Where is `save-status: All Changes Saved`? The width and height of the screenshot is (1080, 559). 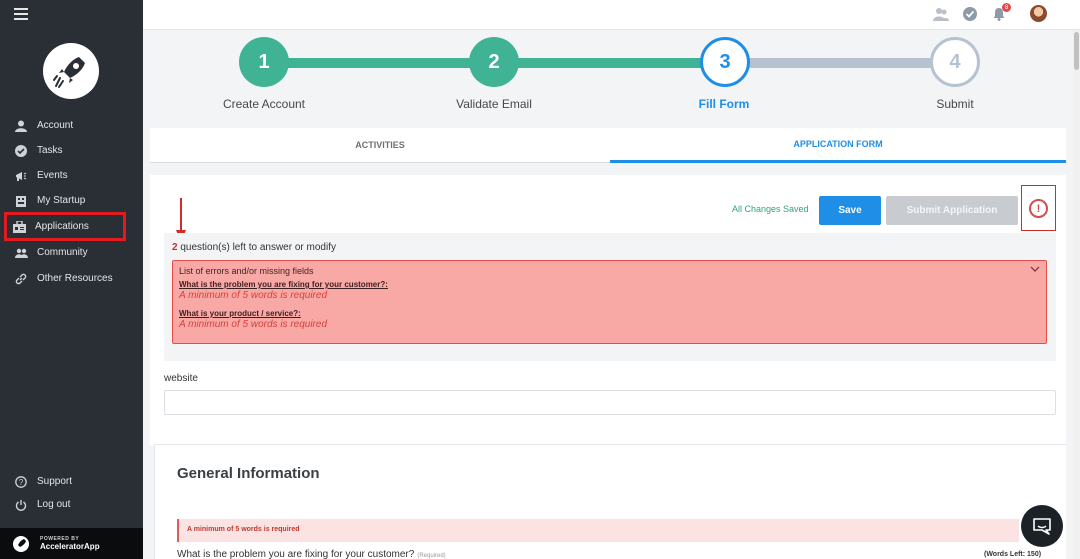 save-status: All Changes Saved is located at coordinates (770, 209).